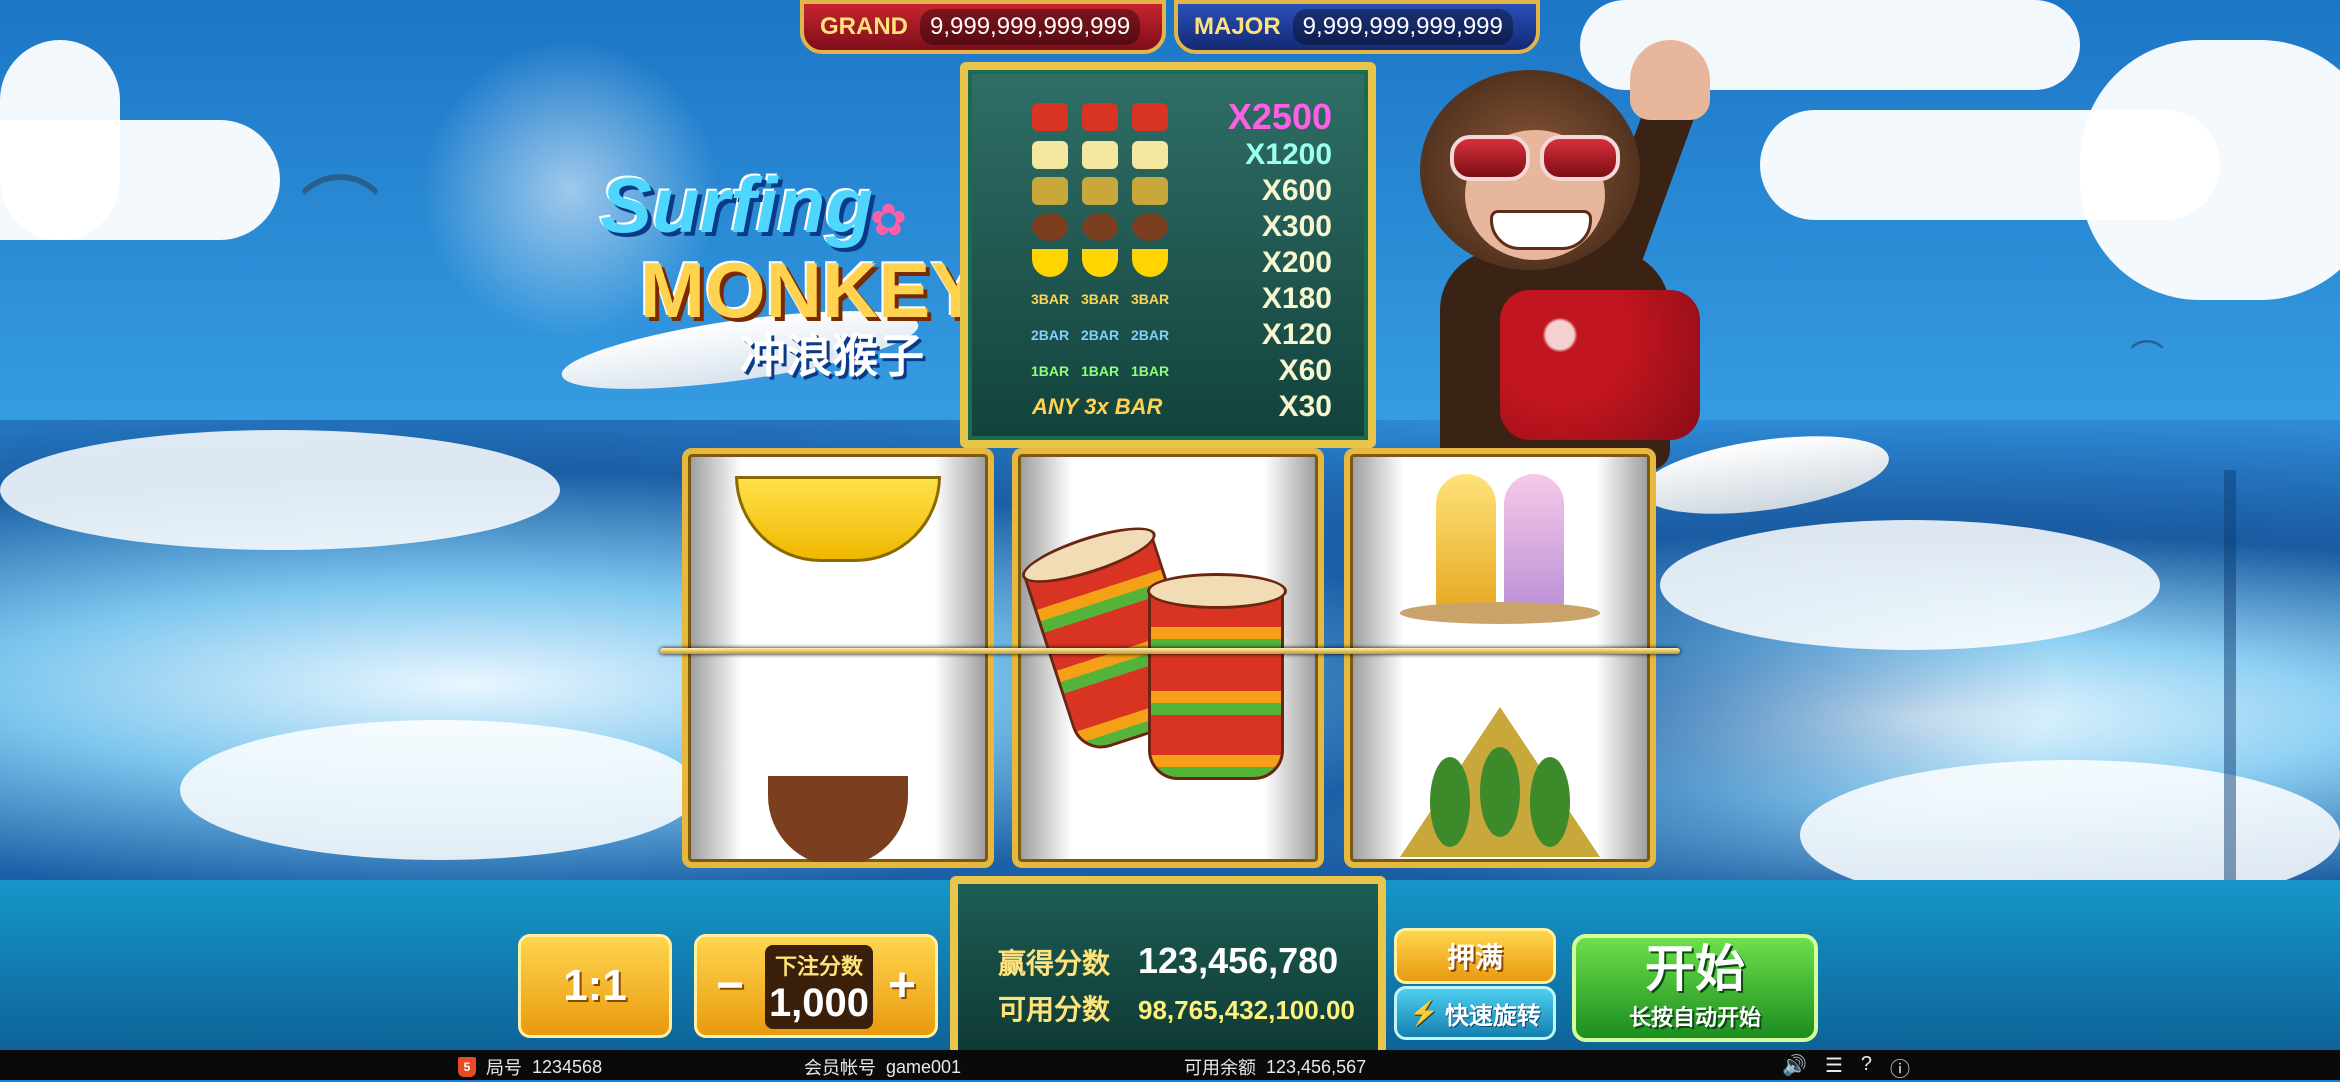 The image size is (2340, 1082). What do you see at coordinates (1424, 1013) in the screenshot?
I see `lightning-icon: ⚡` at bounding box center [1424, 1013].